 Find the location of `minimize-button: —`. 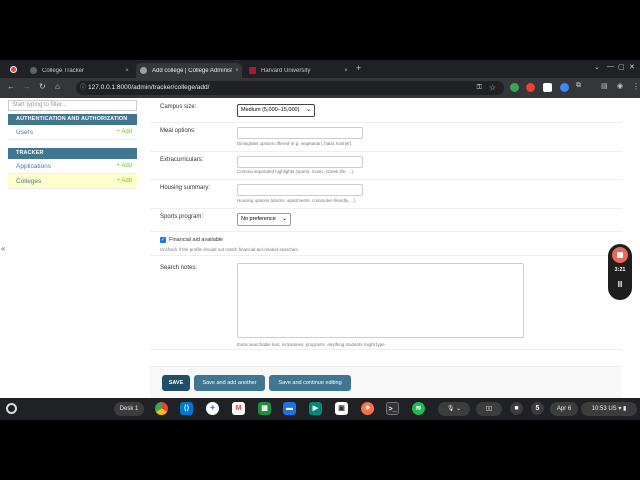

minimize-button: — is located at coordinates (610, 66).